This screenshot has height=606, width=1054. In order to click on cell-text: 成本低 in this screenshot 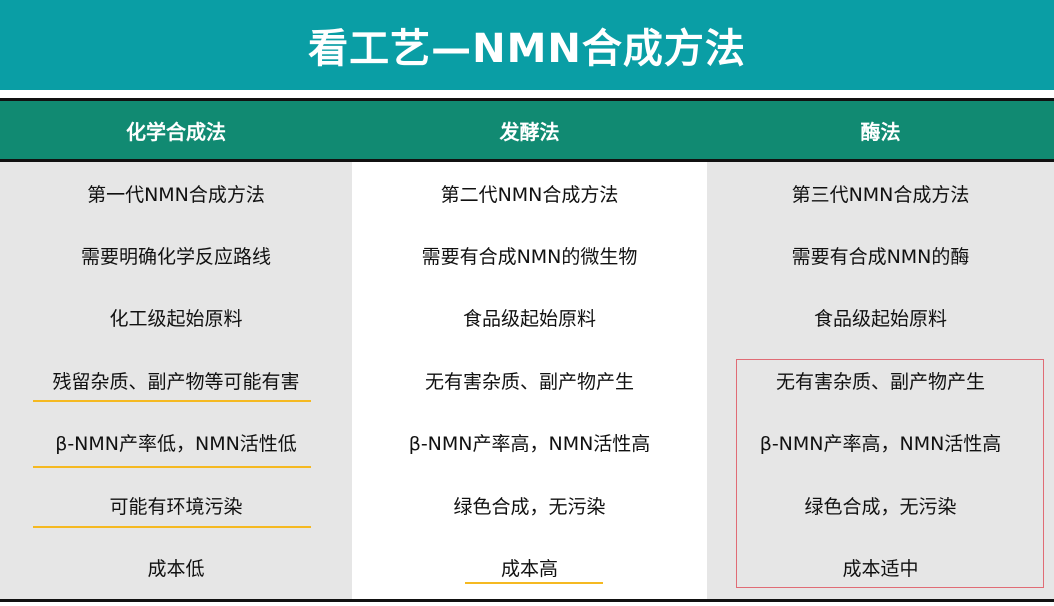, I will do `click(176, 569)`.